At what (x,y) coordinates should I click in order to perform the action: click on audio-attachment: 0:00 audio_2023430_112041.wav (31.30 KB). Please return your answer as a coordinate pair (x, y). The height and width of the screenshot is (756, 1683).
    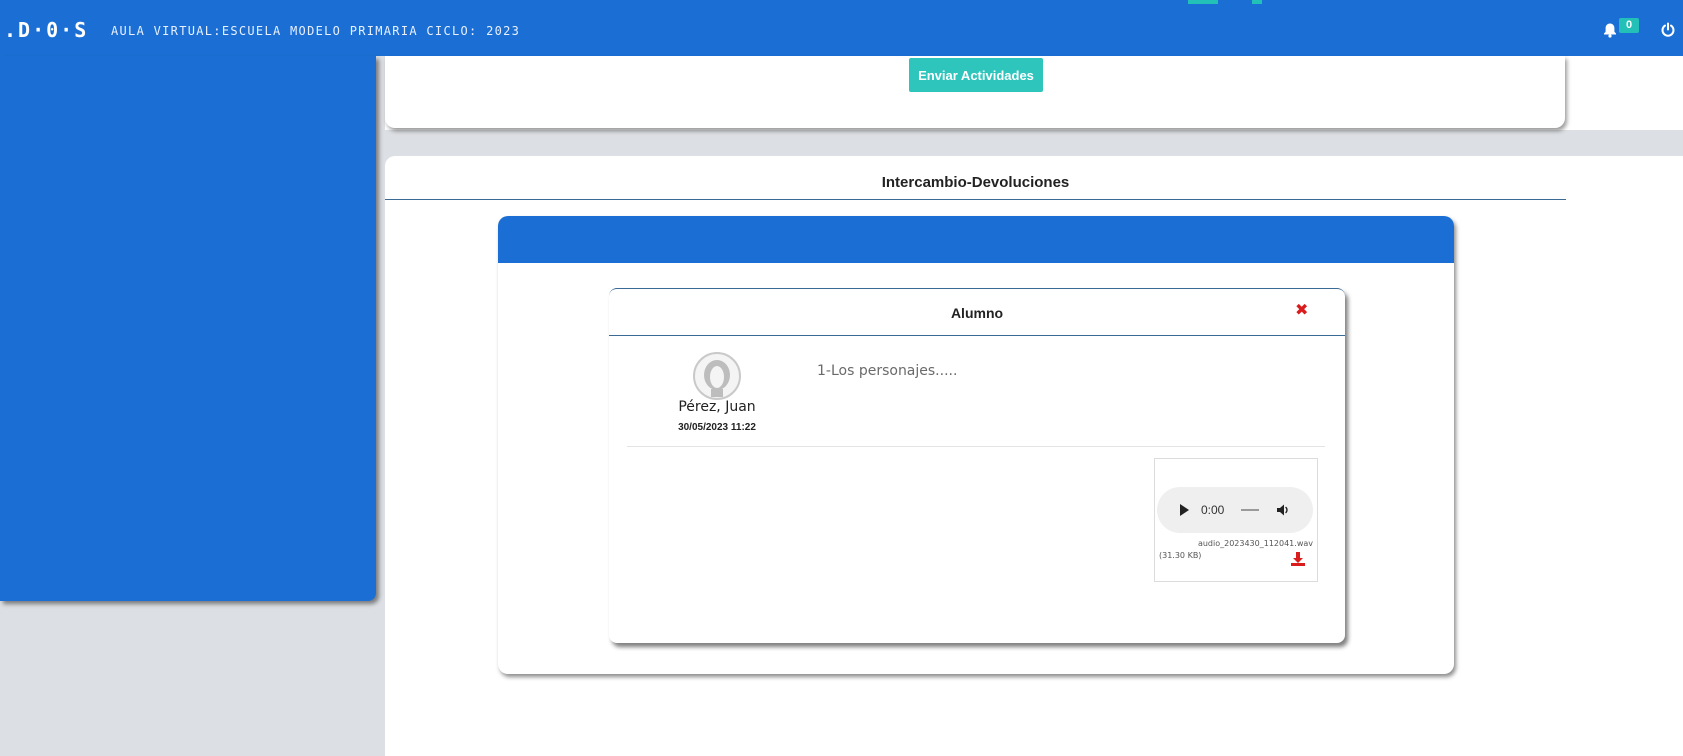
    Looking at the image, I should click on (1236, 520).